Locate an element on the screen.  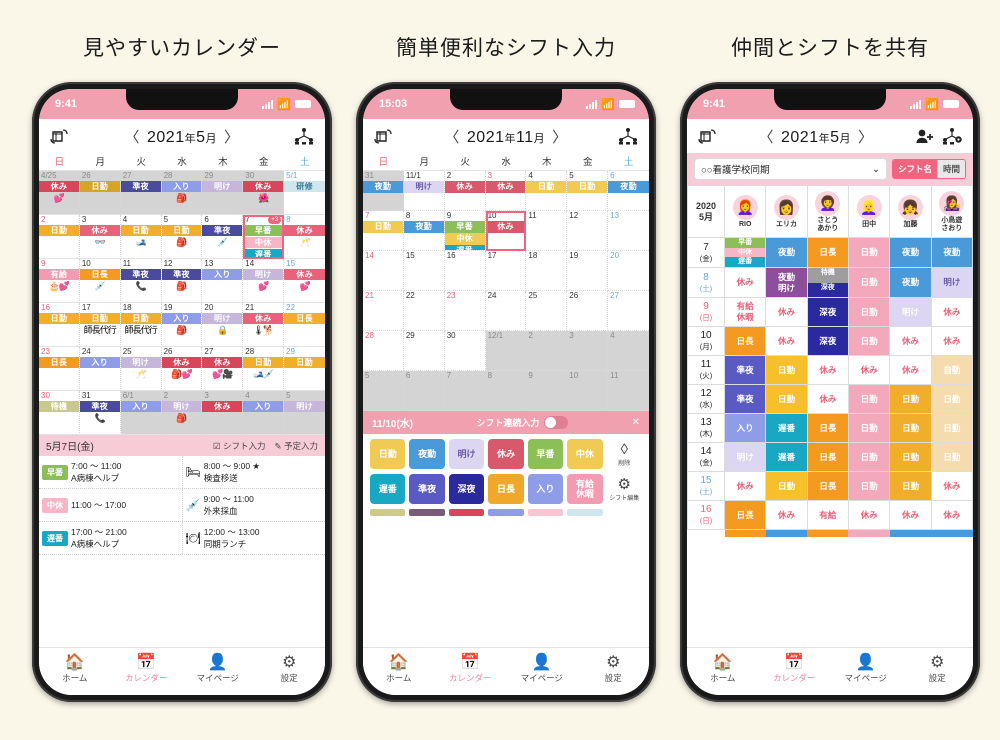
calendar-day-cell: 18 日勤 師長代行 is located at coordinates (141, 325).